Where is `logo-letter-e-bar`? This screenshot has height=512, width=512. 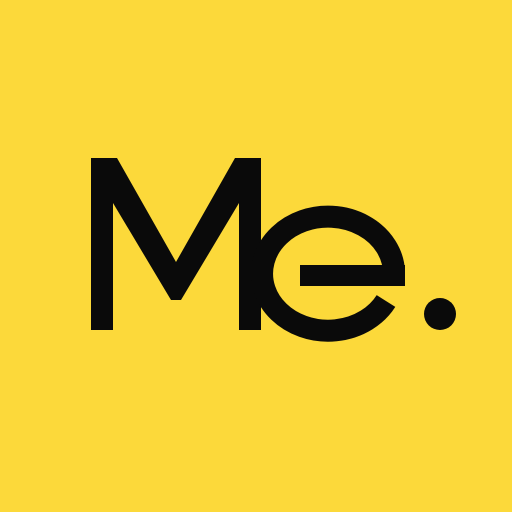 logo-letter-e-bar is located at coordinates (352, 275).